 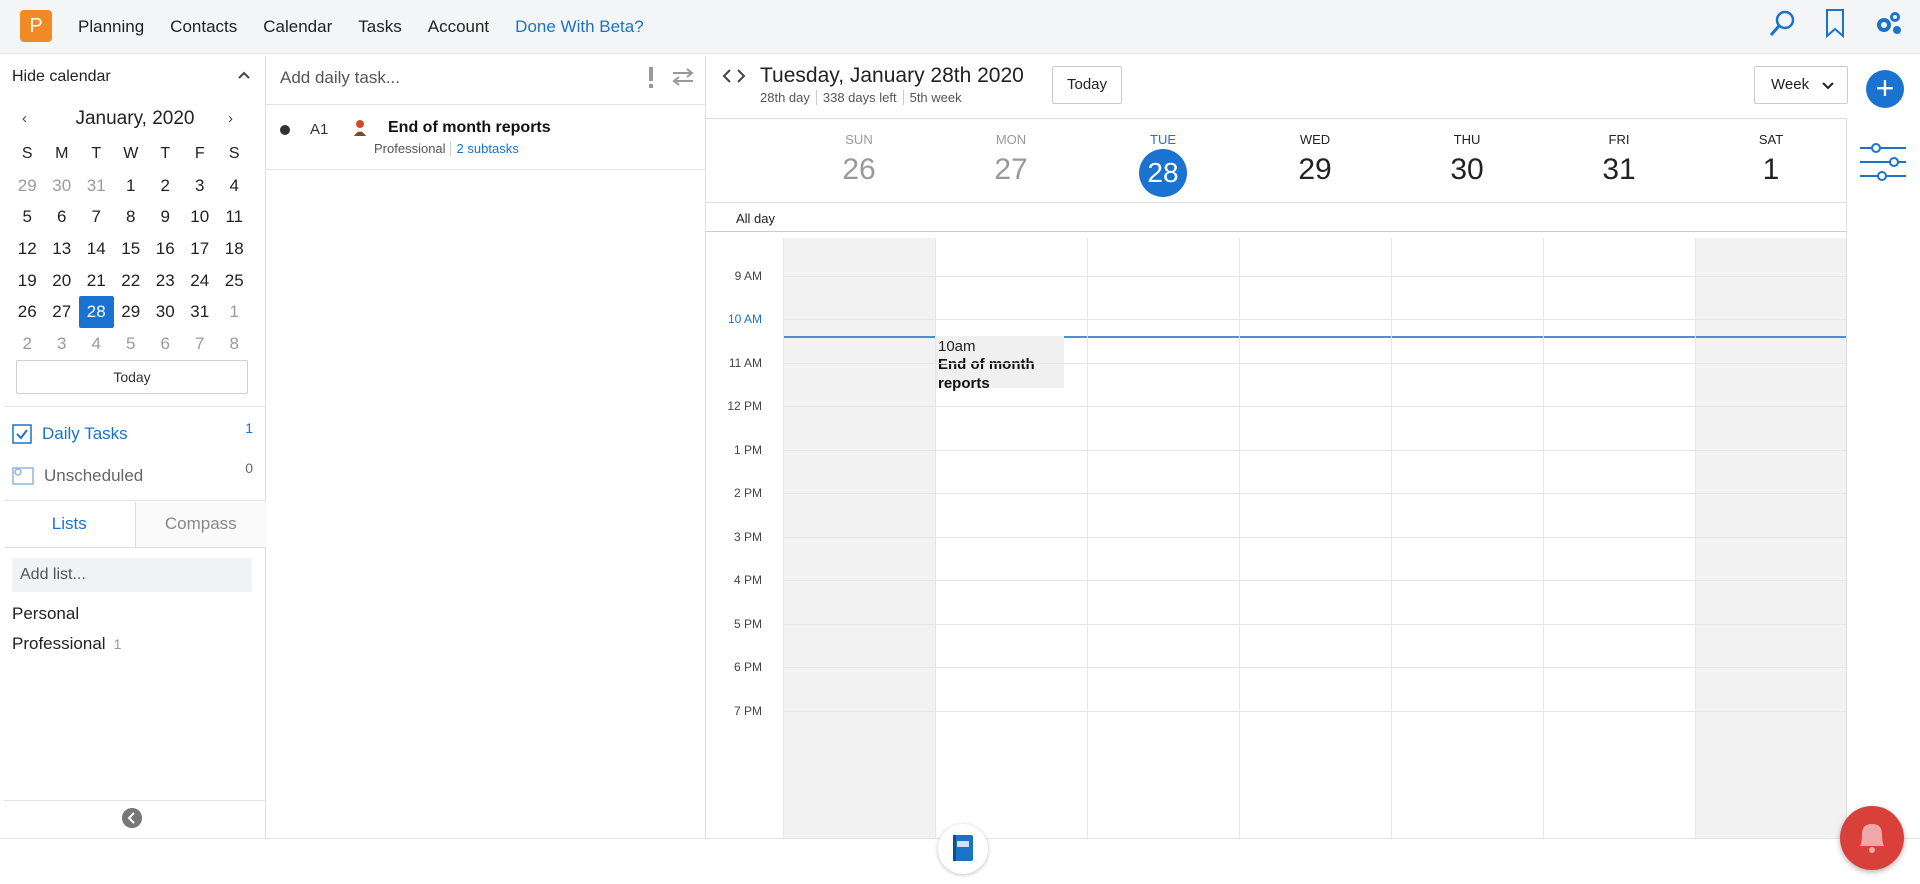 I want to click on task-subtasks-link: 2 subtasks, so click(x=484, y=148).